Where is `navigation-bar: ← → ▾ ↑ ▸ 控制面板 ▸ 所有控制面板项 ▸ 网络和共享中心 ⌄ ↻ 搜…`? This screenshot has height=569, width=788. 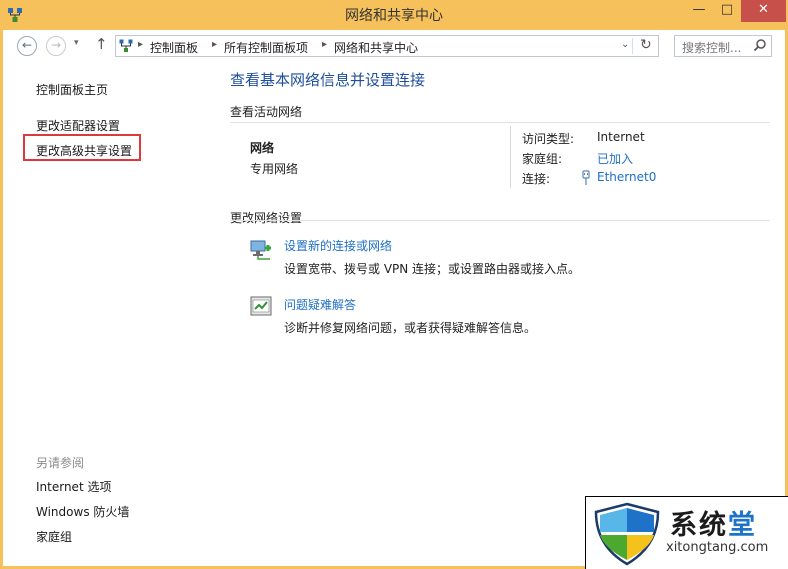
navigation-bar: ← → ▾ ↑ ▸ 控制面板 ▸ 所有控制面板项 ▸ 网络和共享中心 ⌄ ↻ 搜… is located at coordinates (394, 46).